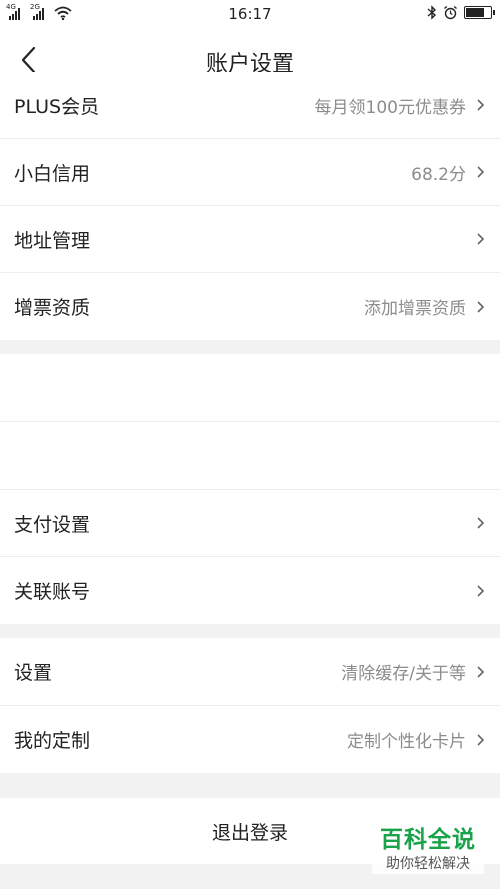  I want to click on list-item-label: PLUS会员, so click(57, 106).